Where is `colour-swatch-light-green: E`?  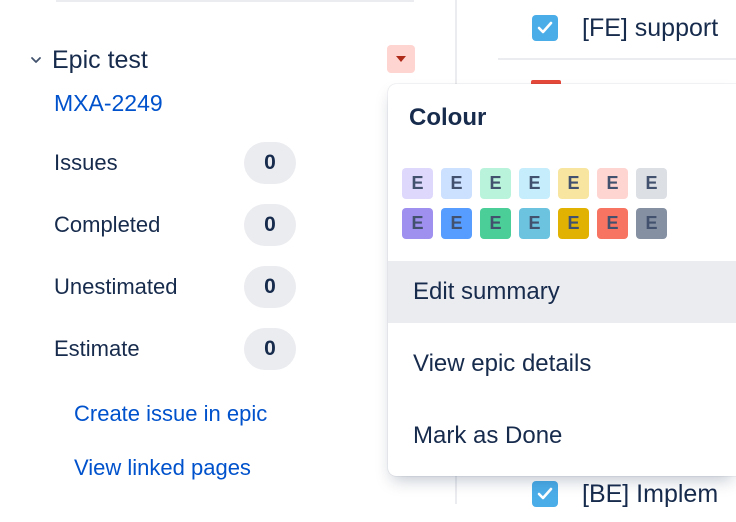 colour-swatch-light-green: E is located at coordinates (495, 183).